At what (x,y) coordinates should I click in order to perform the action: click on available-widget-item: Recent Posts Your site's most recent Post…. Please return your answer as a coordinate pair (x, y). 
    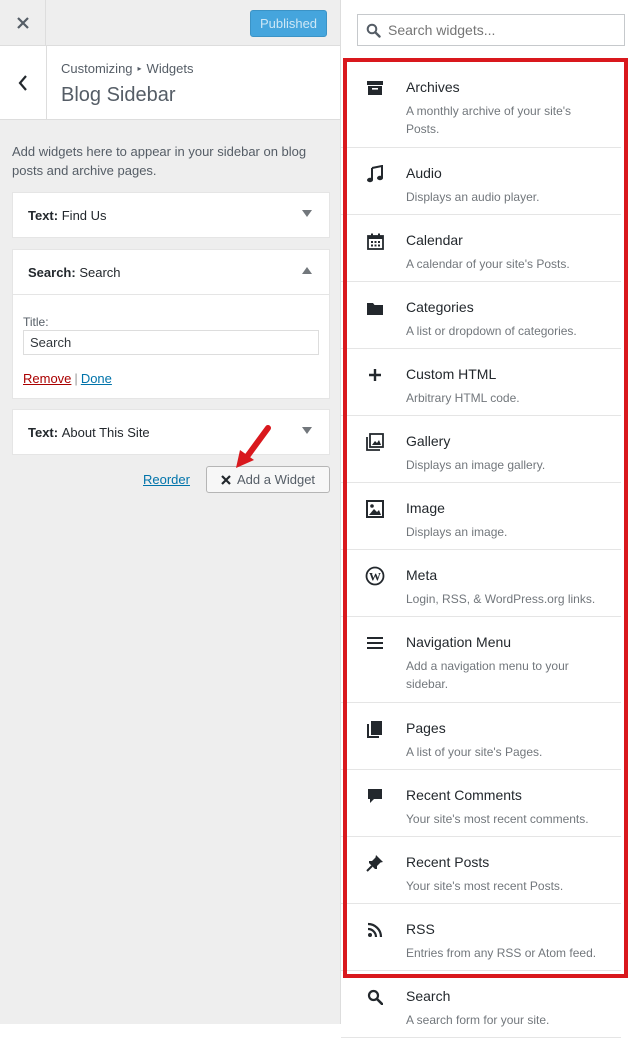
    Looking at the image, I should click on (481, 870).